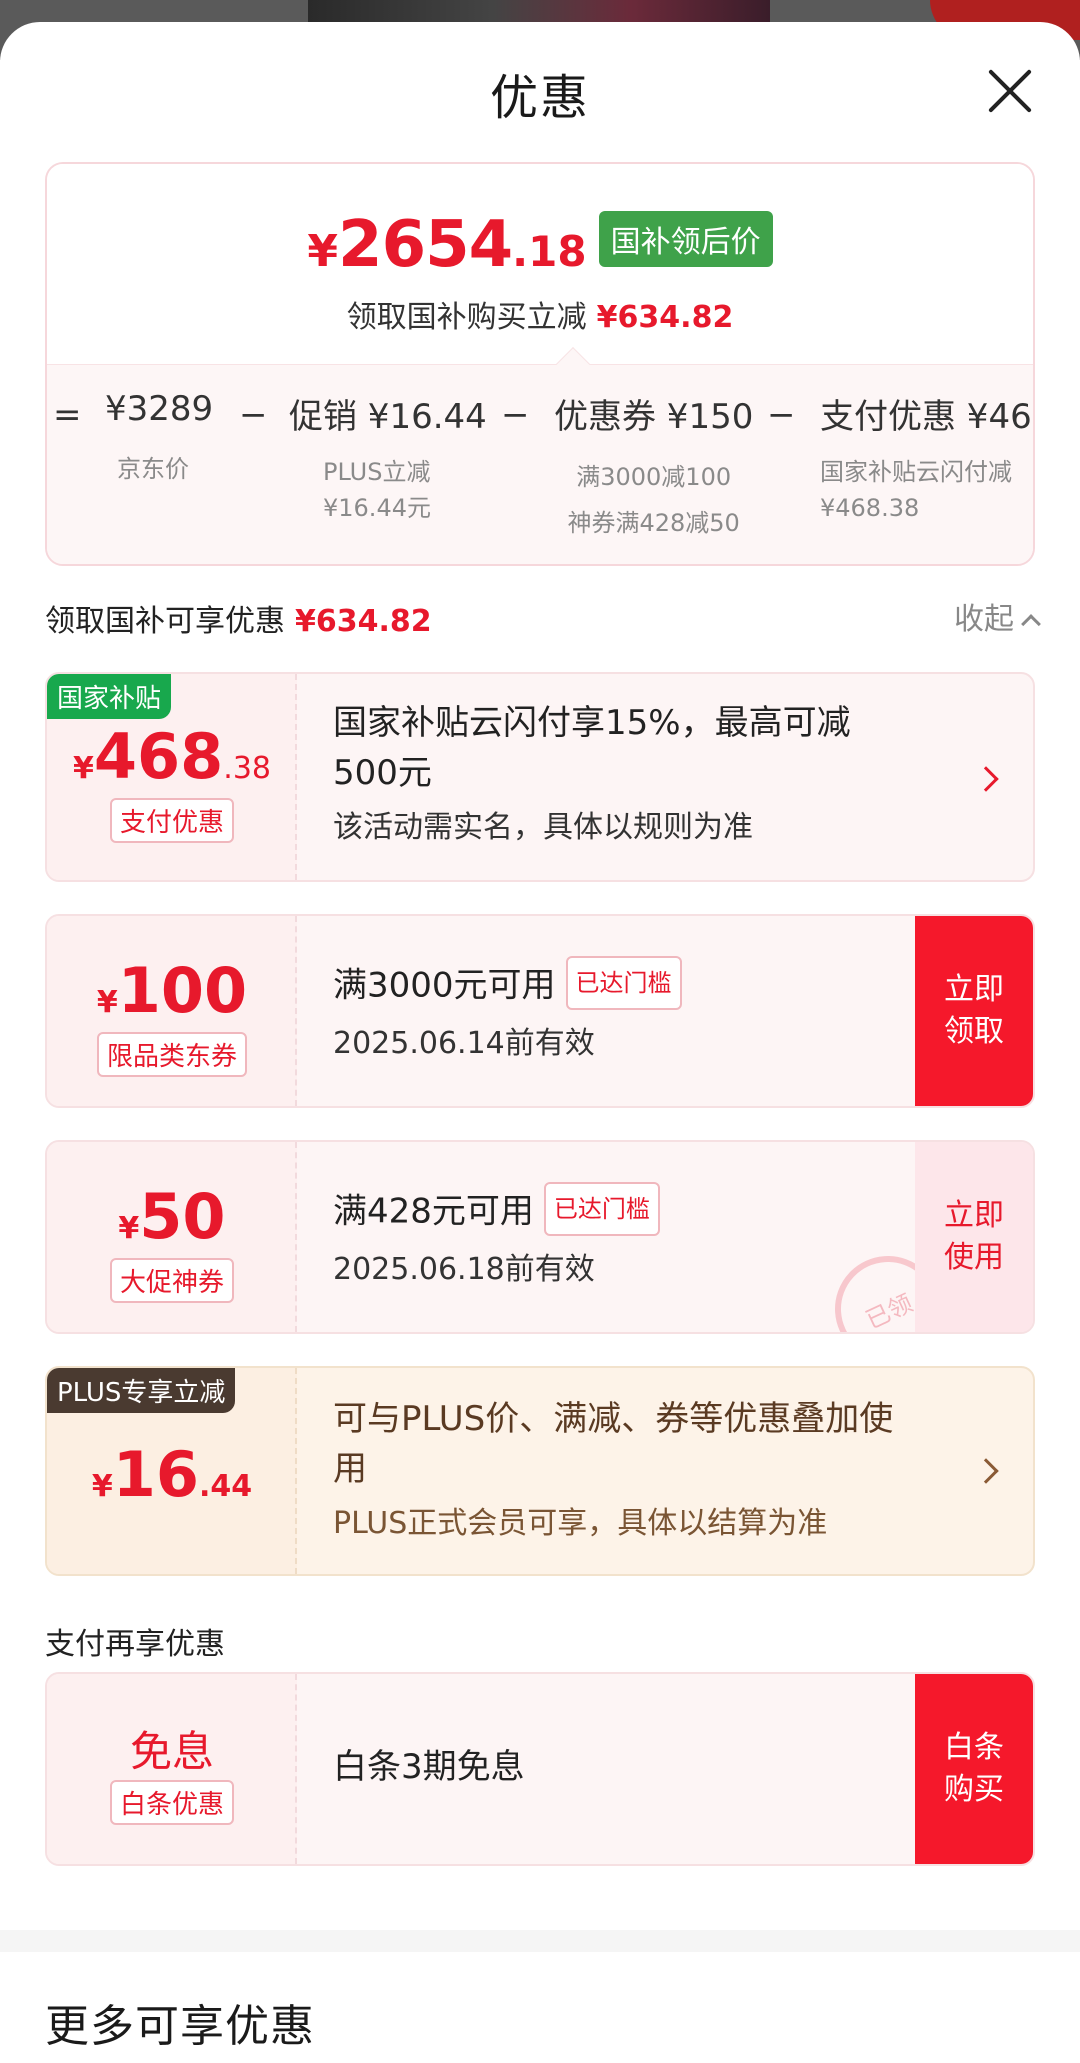  I want to click on formula-label-line2: ¥16.44元, so click(377, 508).